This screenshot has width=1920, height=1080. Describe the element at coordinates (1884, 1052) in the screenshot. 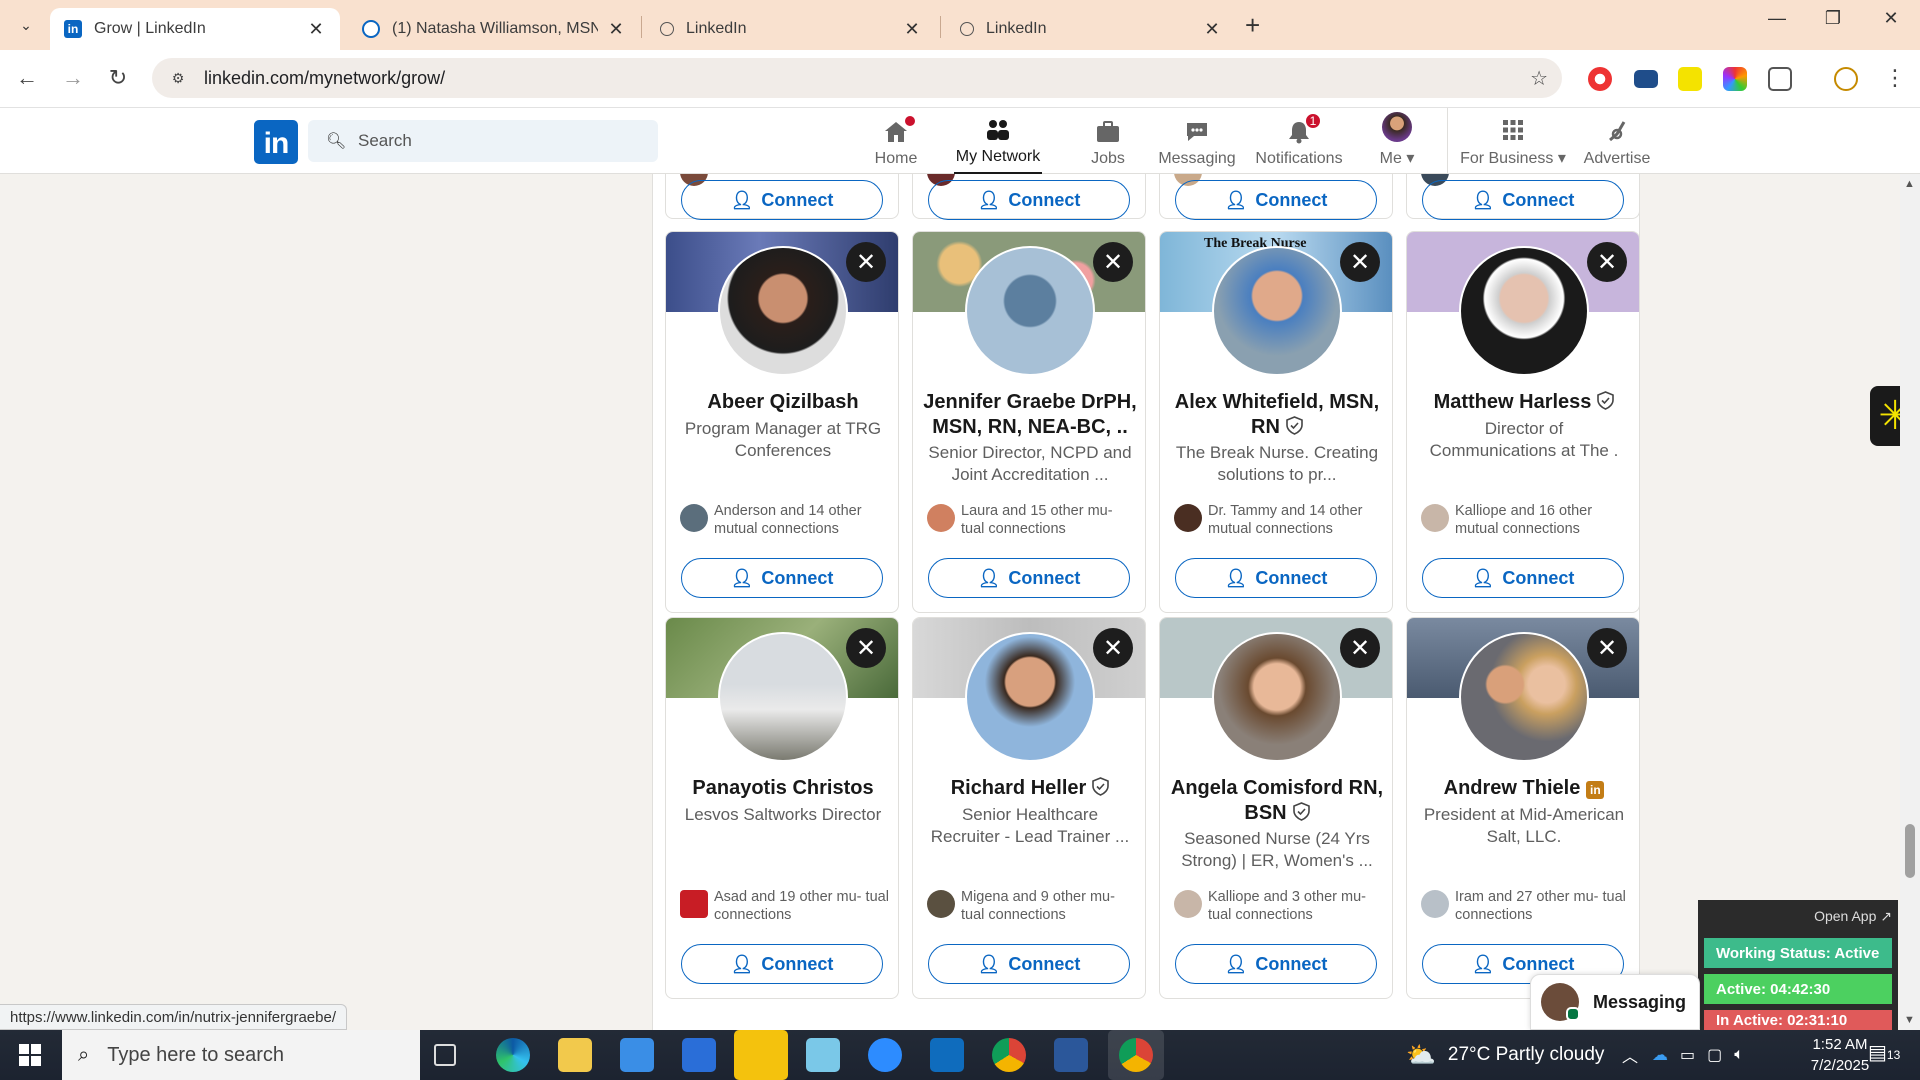

I see `notification-center-icon: ▤13` at that location.